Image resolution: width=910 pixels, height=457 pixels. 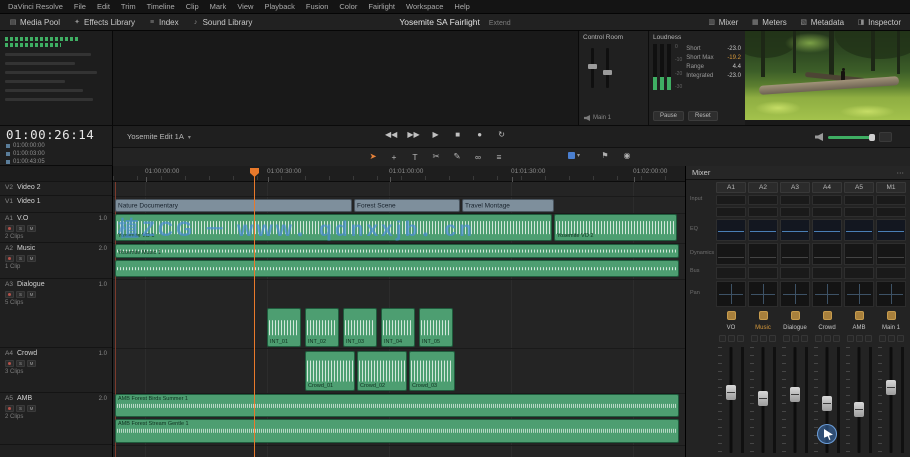 I want to click on audio-clip: Yosemite VO 2, so click(x=615, y=227).